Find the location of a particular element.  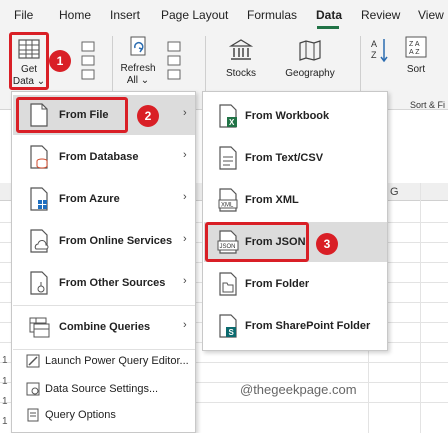

menu-item-from-sharepoint-folder: S From SharePoint Folder is located at coordinates (295, 326).